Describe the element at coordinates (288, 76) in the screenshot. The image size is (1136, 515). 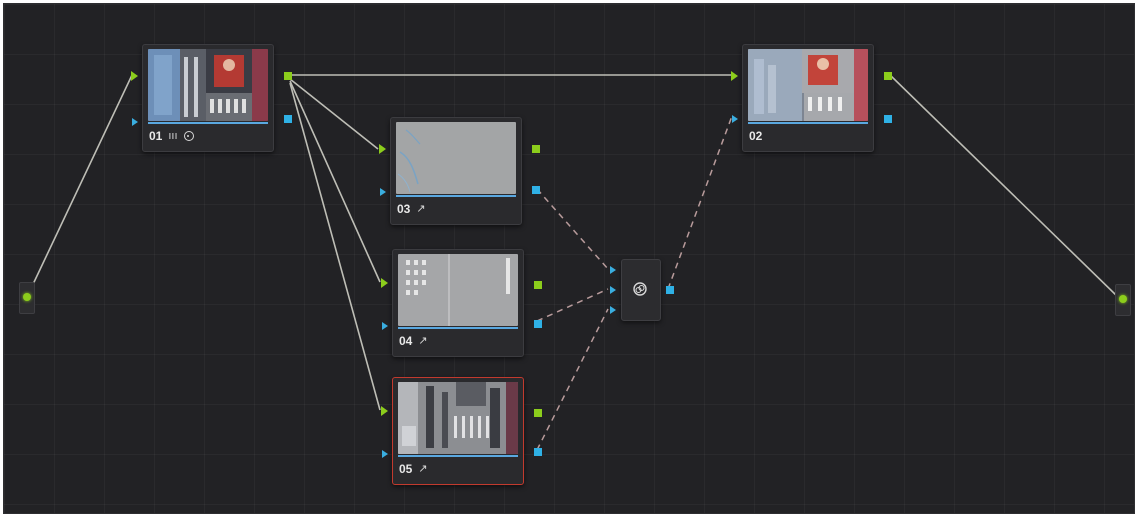
I see `node-01-rgb-output` at that location.